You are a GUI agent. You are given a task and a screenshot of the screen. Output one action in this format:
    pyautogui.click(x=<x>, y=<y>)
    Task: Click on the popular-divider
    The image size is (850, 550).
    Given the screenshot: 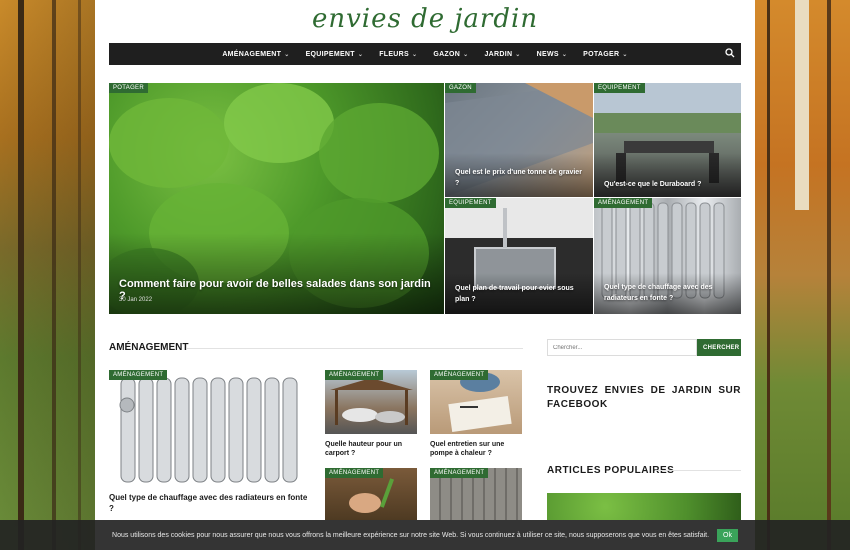 What is the action you would take?
    pyautogui.click(x=698, y=470)
    